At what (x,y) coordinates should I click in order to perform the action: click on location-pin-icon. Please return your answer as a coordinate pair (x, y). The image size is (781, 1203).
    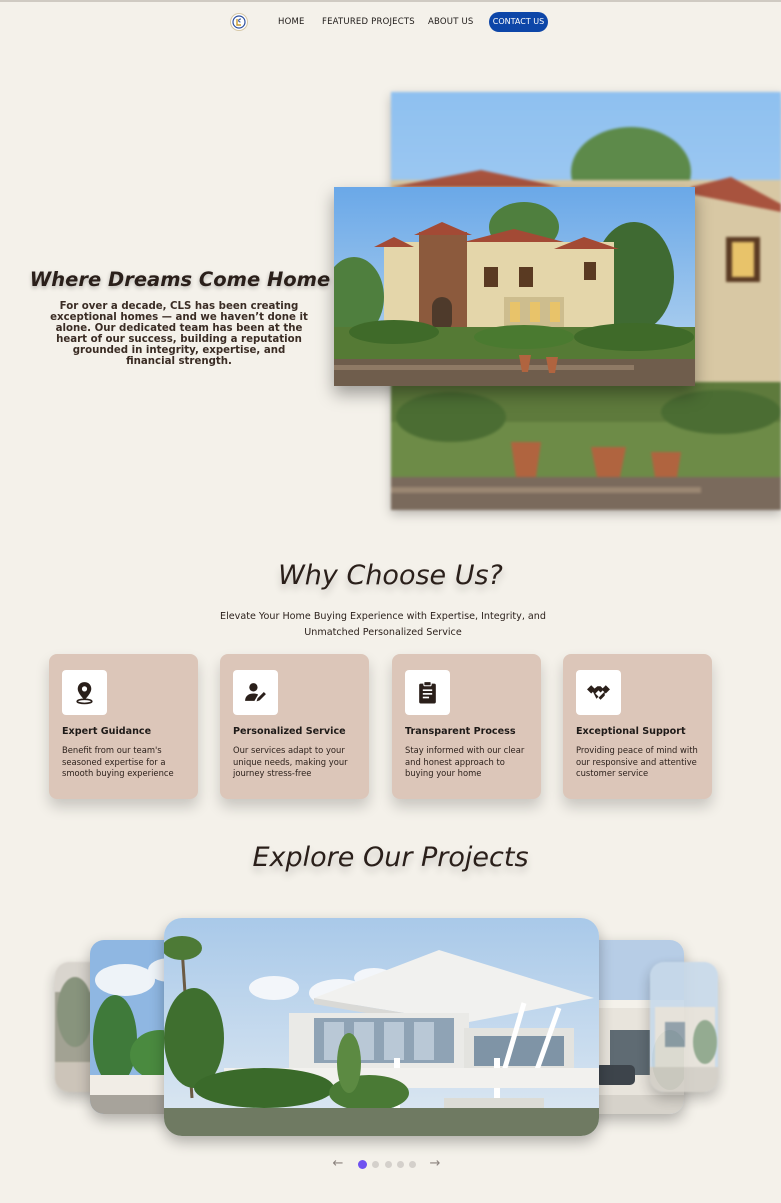
    Looking at the image, I should click on (84, 692).